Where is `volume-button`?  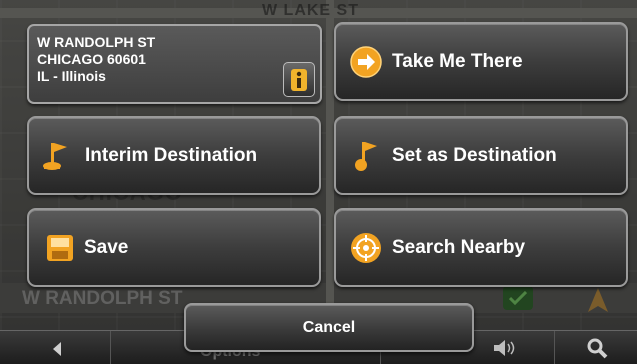
volume-button is located at coordinates (514, 347).